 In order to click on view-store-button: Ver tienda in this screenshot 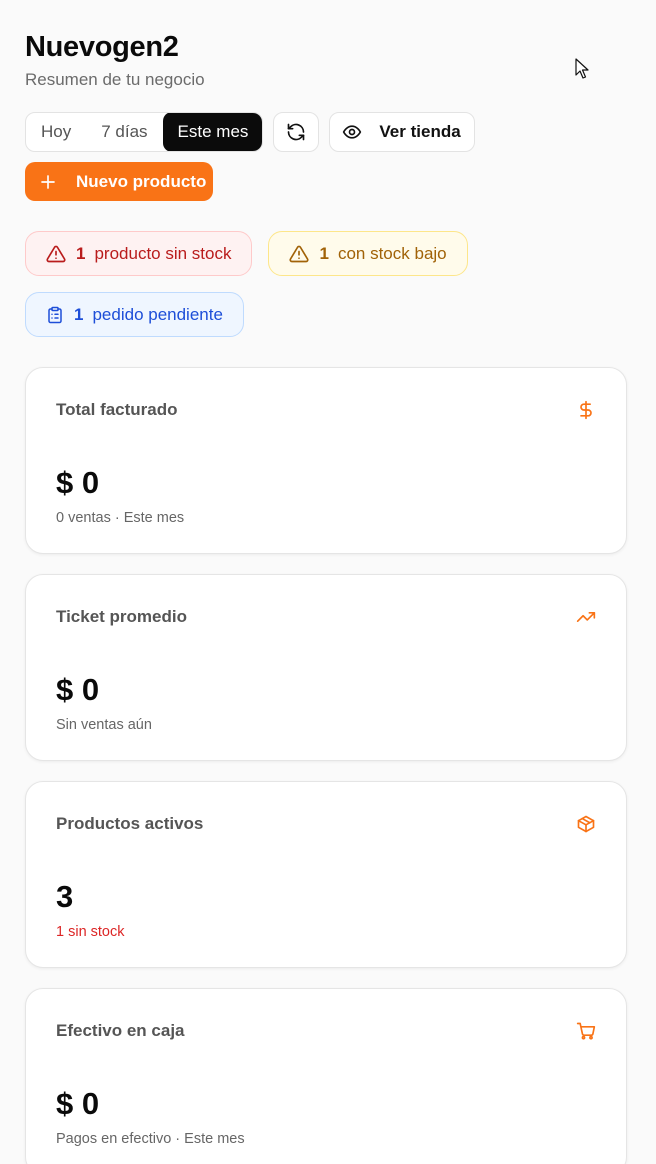, I will do `click(402, 132)`.